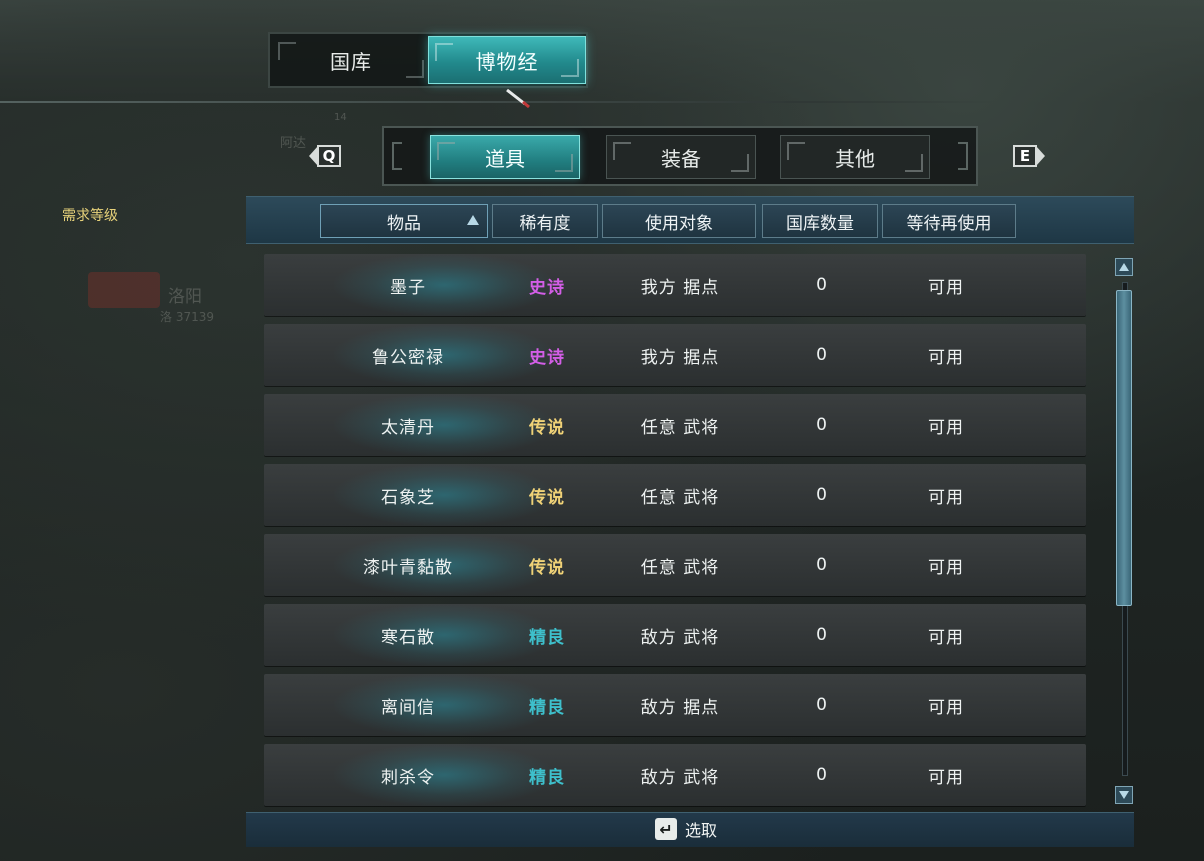 This screenshot has width=1204, height=861. I want to click on tab-encyclopedia: 博物经, so click(507, 60).